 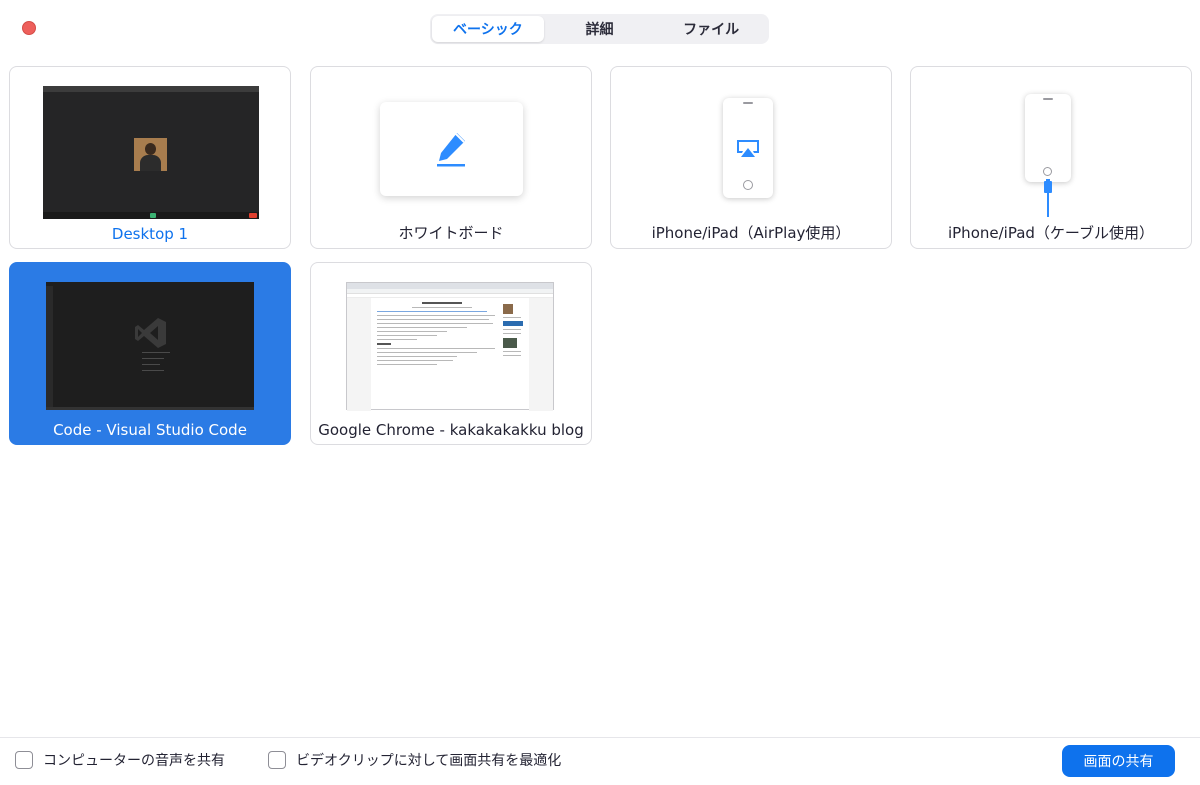 What do you see at coordinates (429, 761) in the screenshot?
I see `optimize-video-label: ビデオクリップに対して画面共有を最適化` at bounding box center [429, 761].